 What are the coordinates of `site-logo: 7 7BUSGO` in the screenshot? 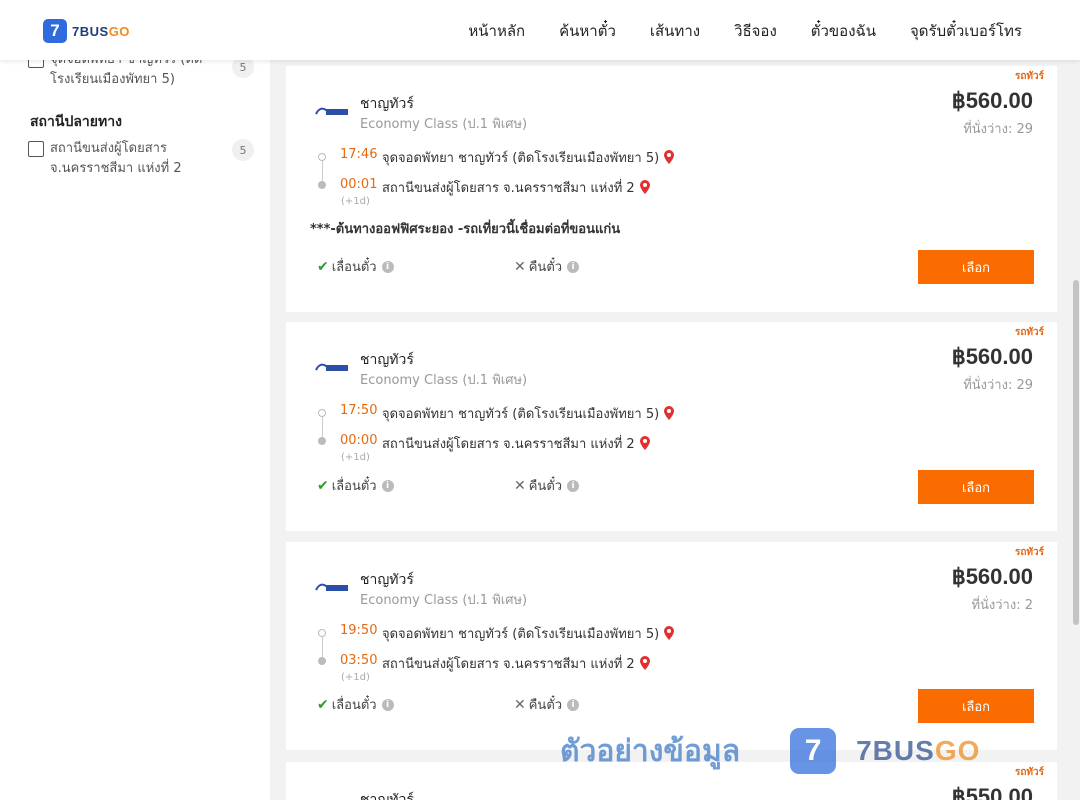 It's located at (86, 31).